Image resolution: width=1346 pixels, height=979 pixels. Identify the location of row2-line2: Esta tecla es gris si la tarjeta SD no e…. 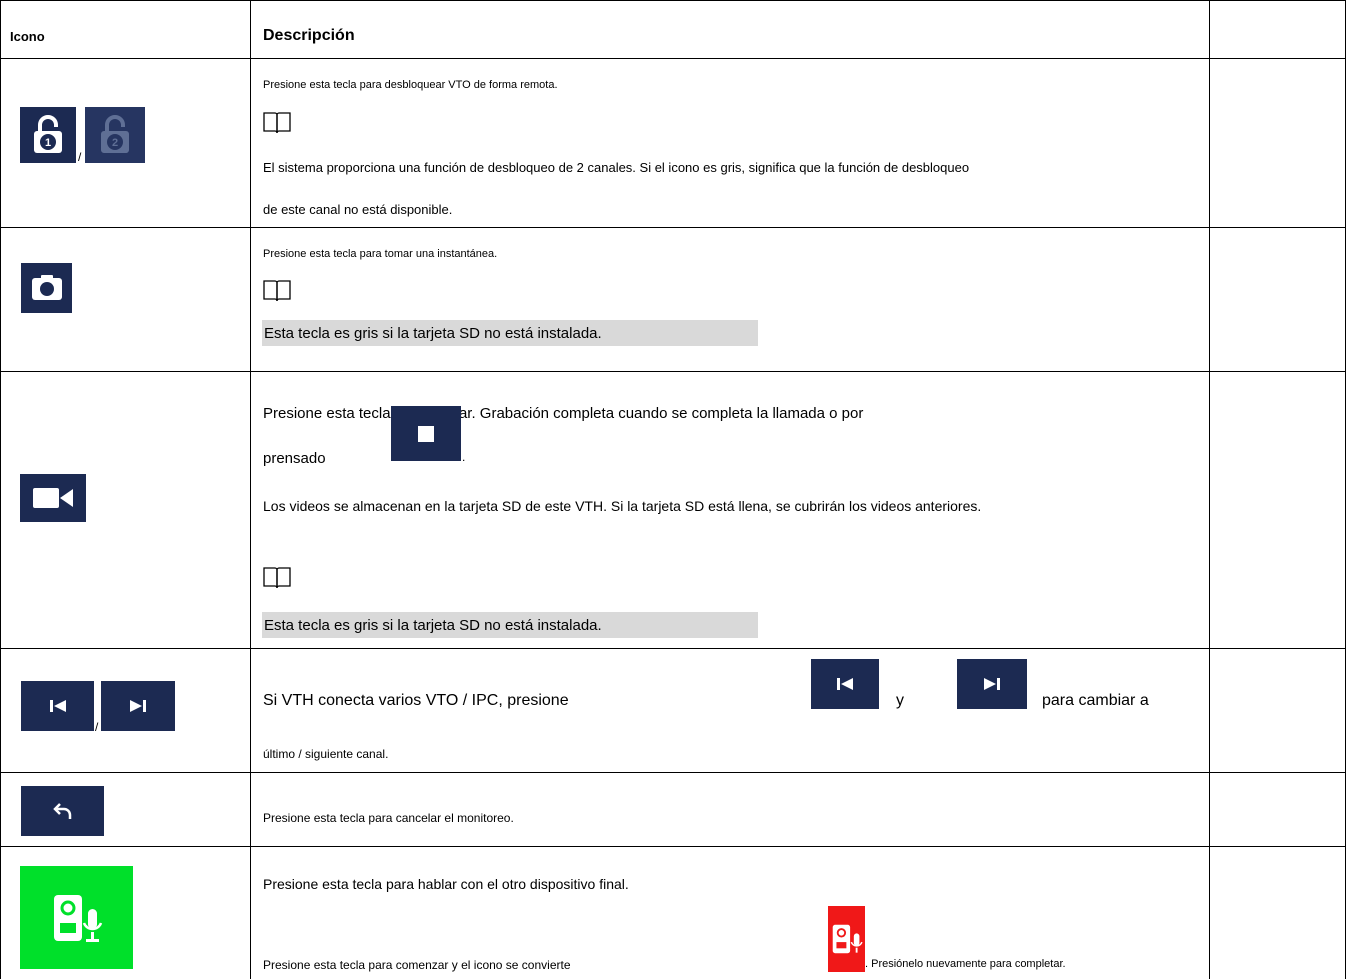
(433, 333).